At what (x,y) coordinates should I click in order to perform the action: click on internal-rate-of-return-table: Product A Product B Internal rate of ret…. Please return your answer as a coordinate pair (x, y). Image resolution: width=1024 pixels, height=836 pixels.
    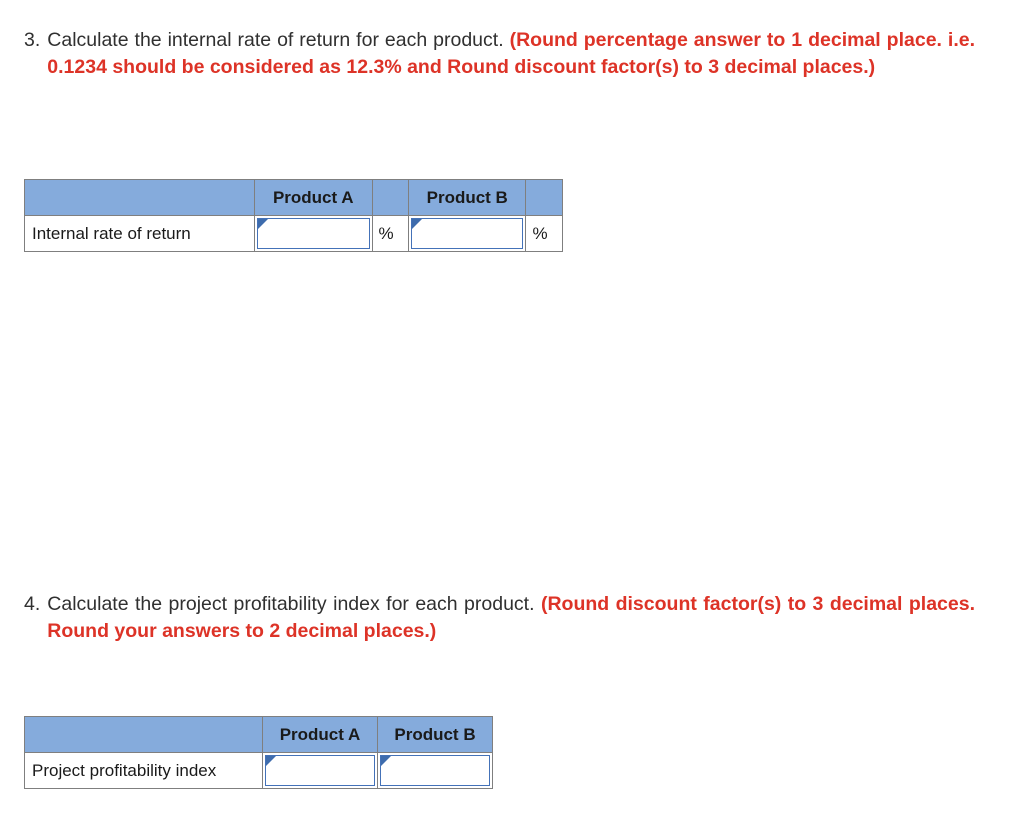
    Looking at the image, I should click on (293, 215).